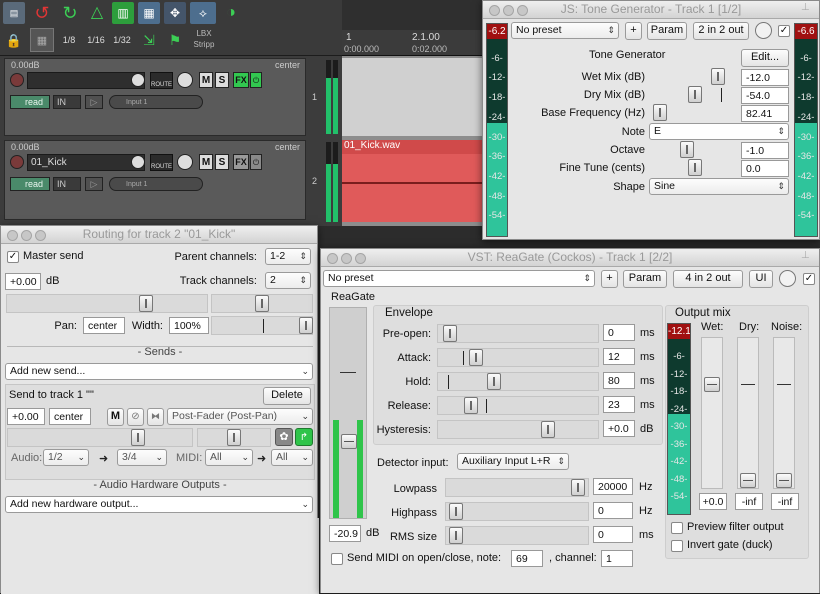 This screenshot has width=820, height=594. What do you see at coordinates (100, 437) in the screenshot?
I see `send-volume-slider-track` at bounding box center [100, 437].